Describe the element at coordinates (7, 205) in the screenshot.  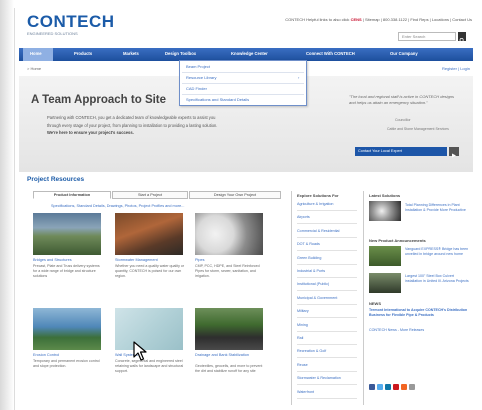
I see `page-shadow` at that location.